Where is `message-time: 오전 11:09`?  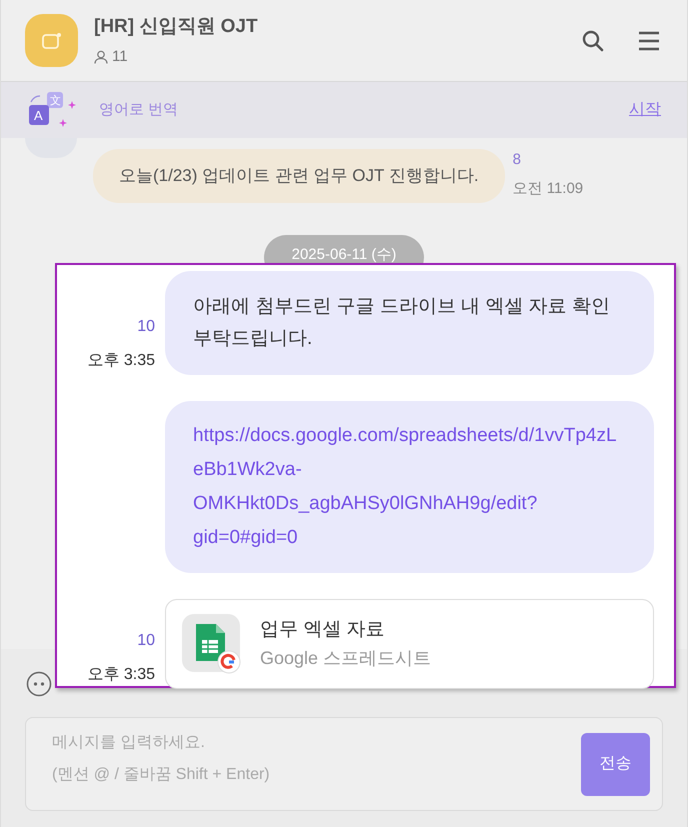 message-time: 오전 11:09 is located at coordinates (548, 188).